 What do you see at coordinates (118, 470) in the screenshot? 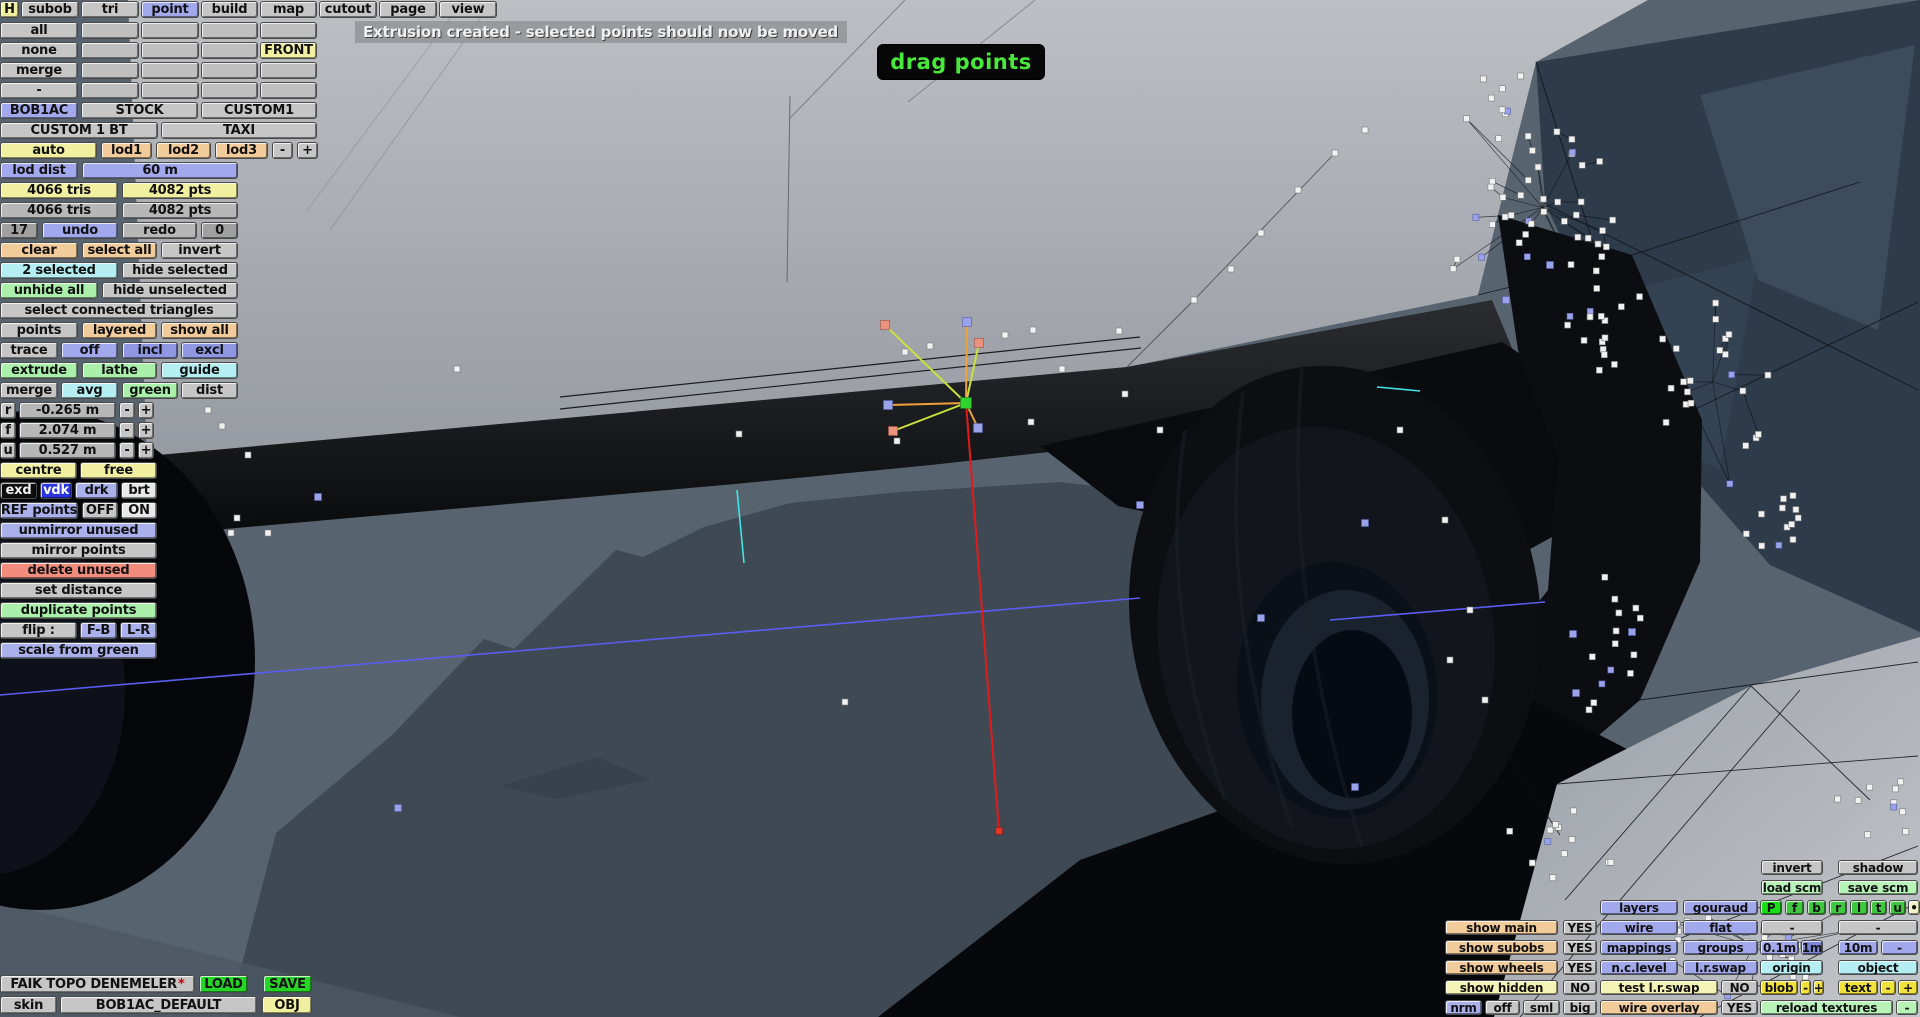
I see `free-button: free` at bounding box center [118, 470].